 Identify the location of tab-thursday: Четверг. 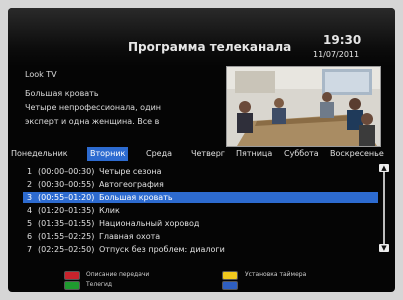
(208, 154).